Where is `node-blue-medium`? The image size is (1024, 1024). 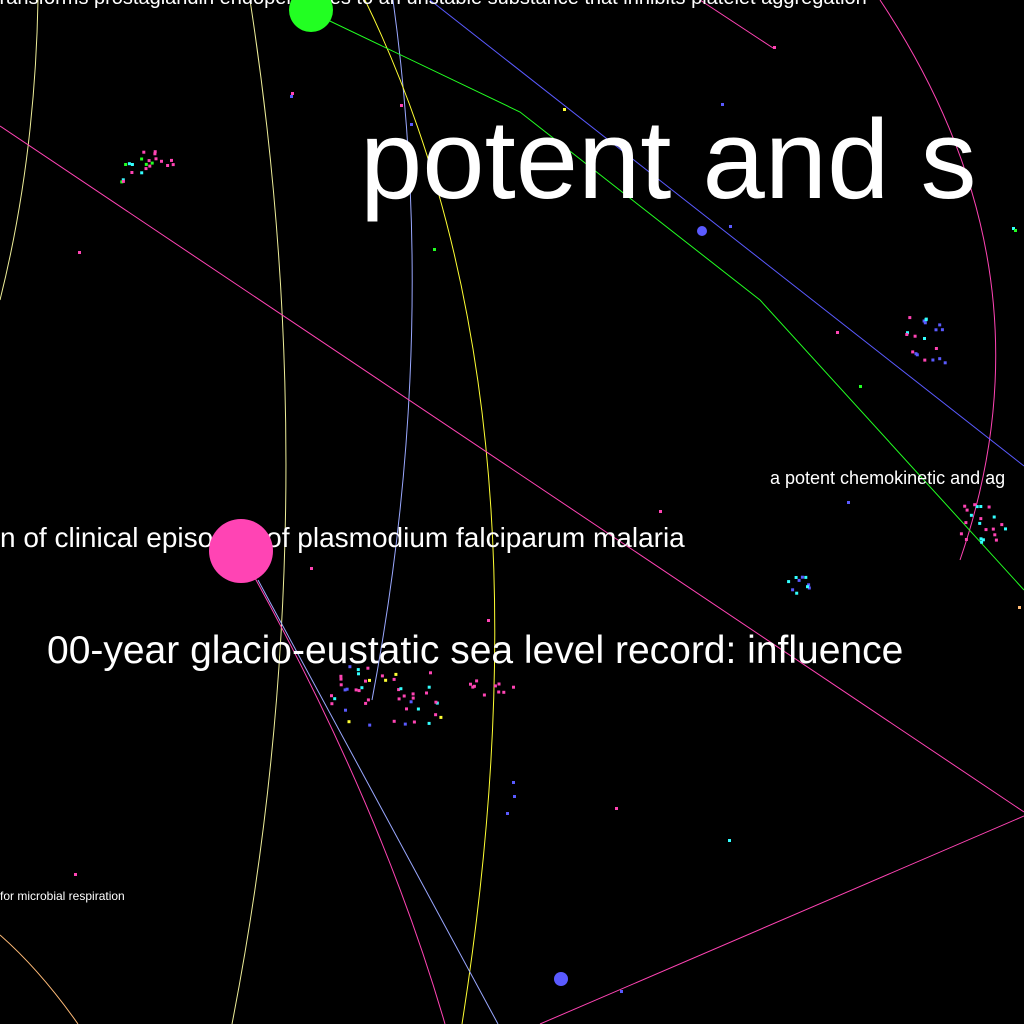
node-blue-medium is located at coordinates (702, 231).